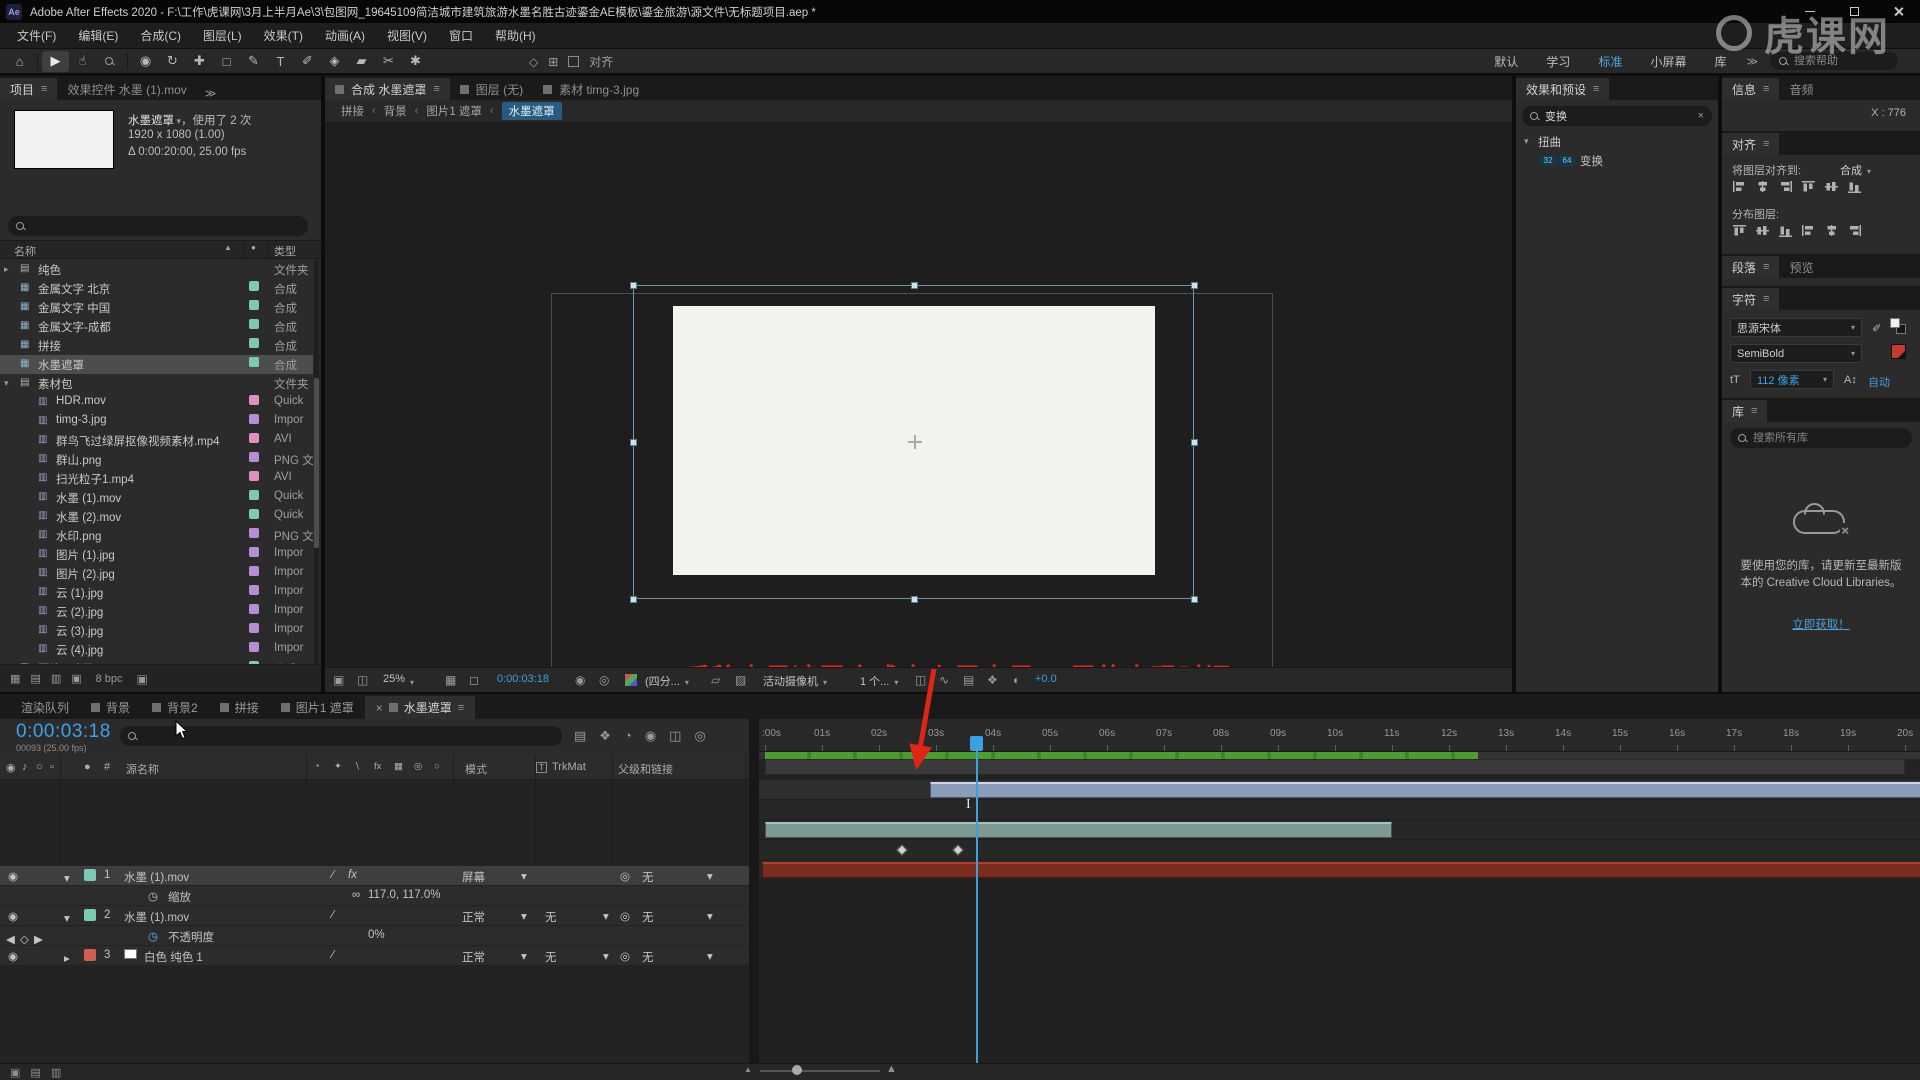  I want to click on type-tool: T, so click(280, 61).